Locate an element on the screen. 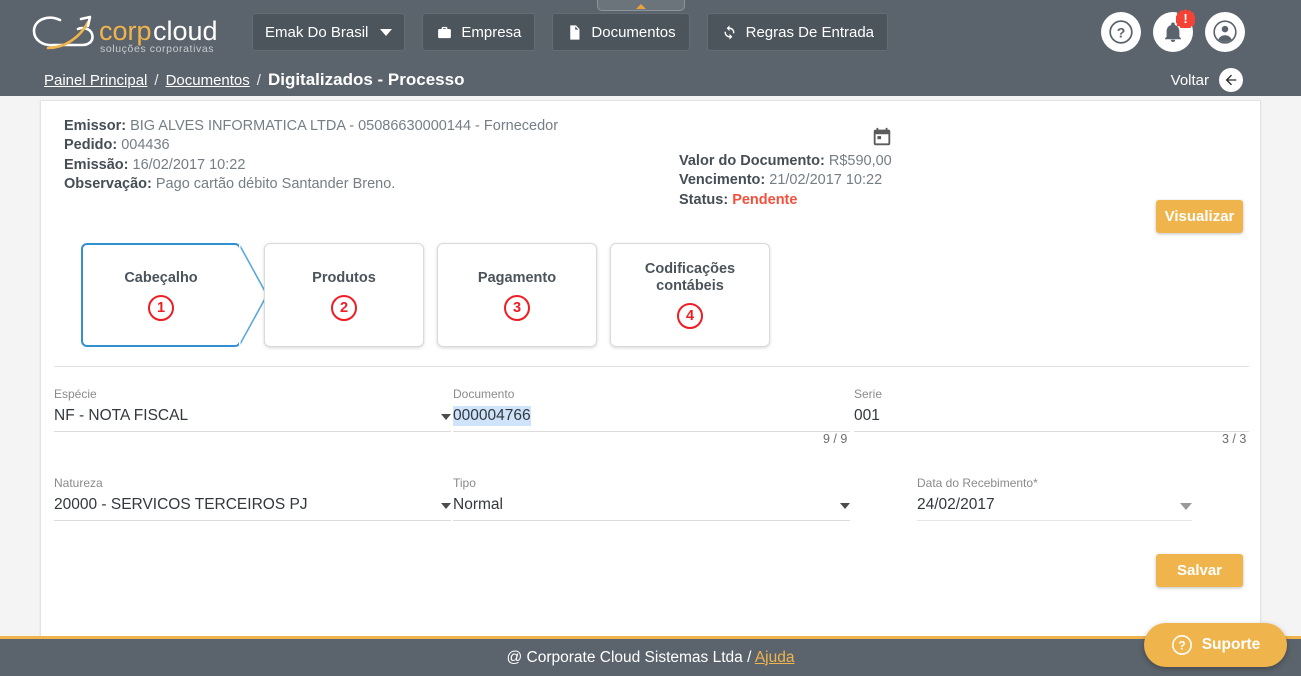 The width and height of the screenshot is (1301, 676). summary-row-valor: Valor do Documento: R$590,00 is located at coordinates (785, 161).